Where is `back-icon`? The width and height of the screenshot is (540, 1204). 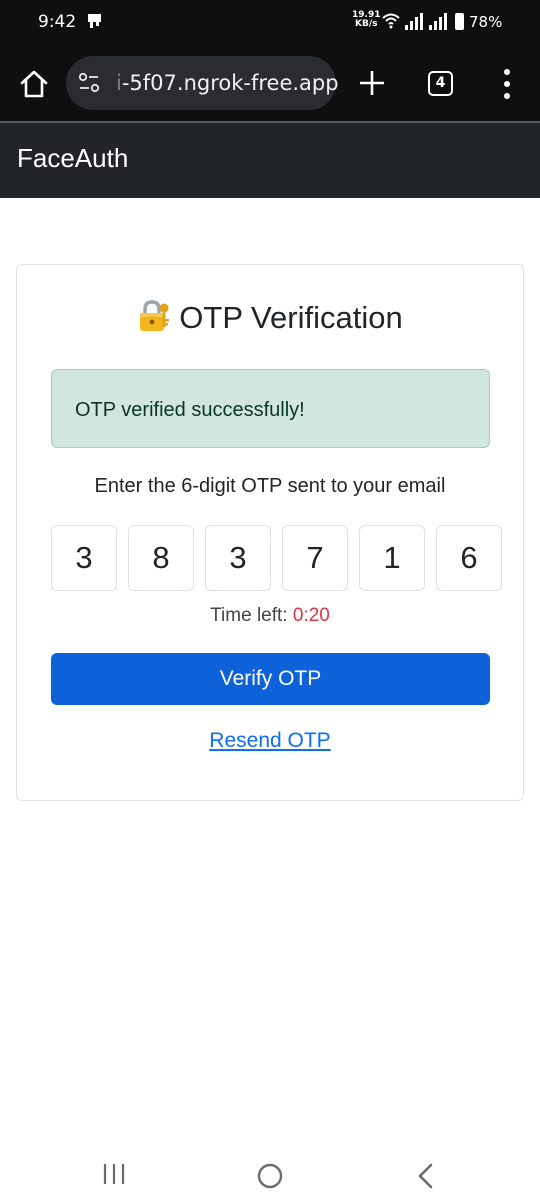 back-icon is located at coordinates (426, 1176).